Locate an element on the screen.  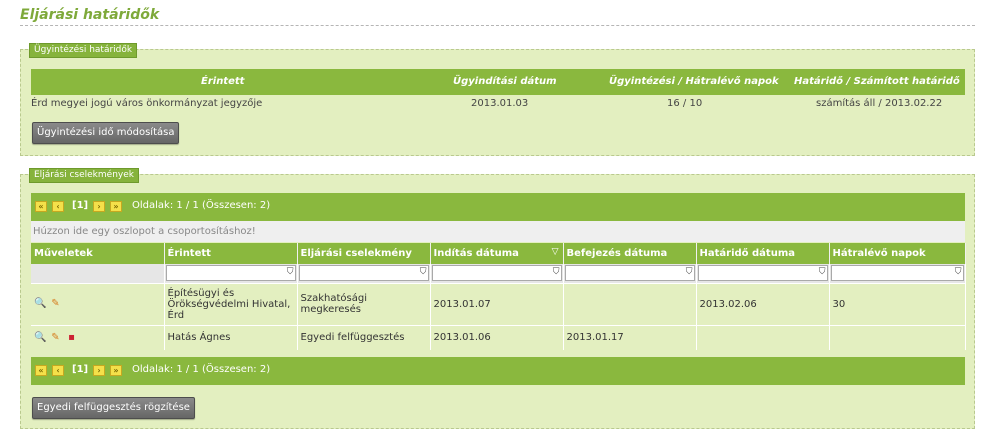
cell-action: Egyedi felfüggesztés is located at coordinates (364, 337).